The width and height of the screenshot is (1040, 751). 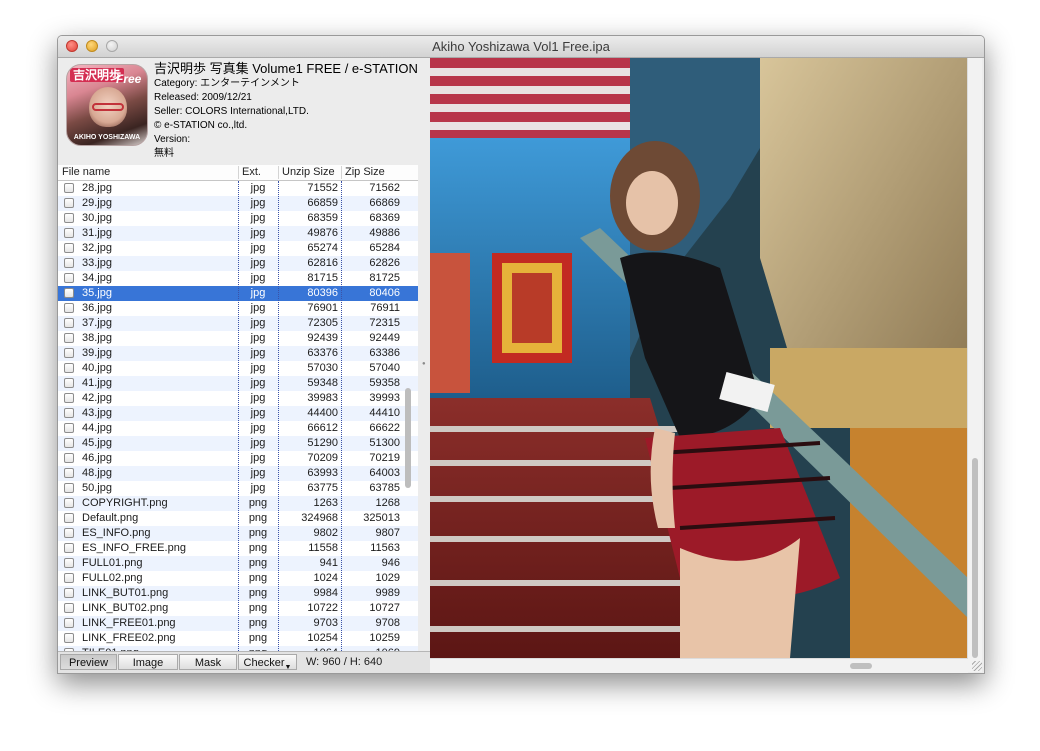 I want to click on file-name-cell: 35.jpg, so click(x=97, y=293).